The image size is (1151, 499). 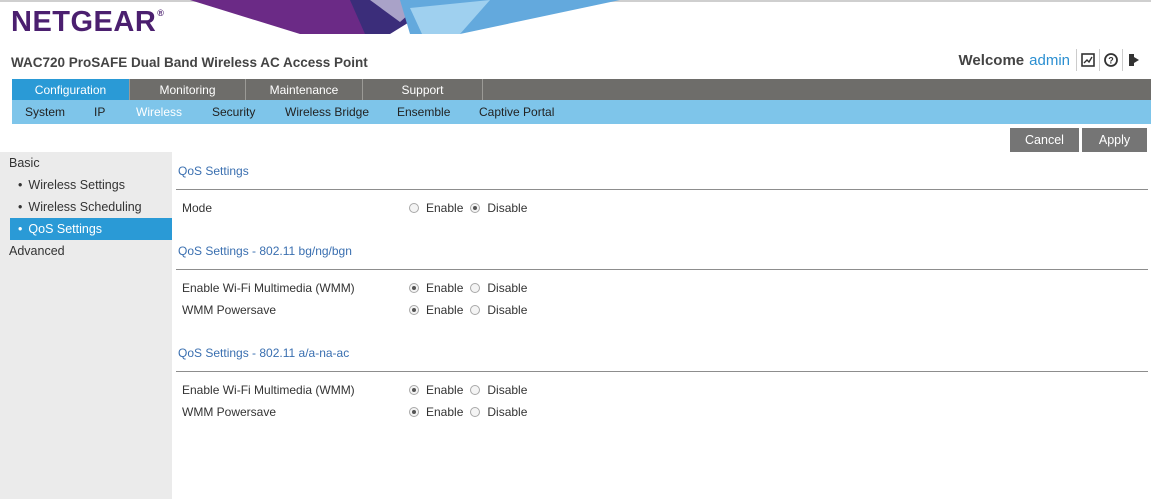 I want to click on apply-button: Apply, so click(x=1114, y=140).